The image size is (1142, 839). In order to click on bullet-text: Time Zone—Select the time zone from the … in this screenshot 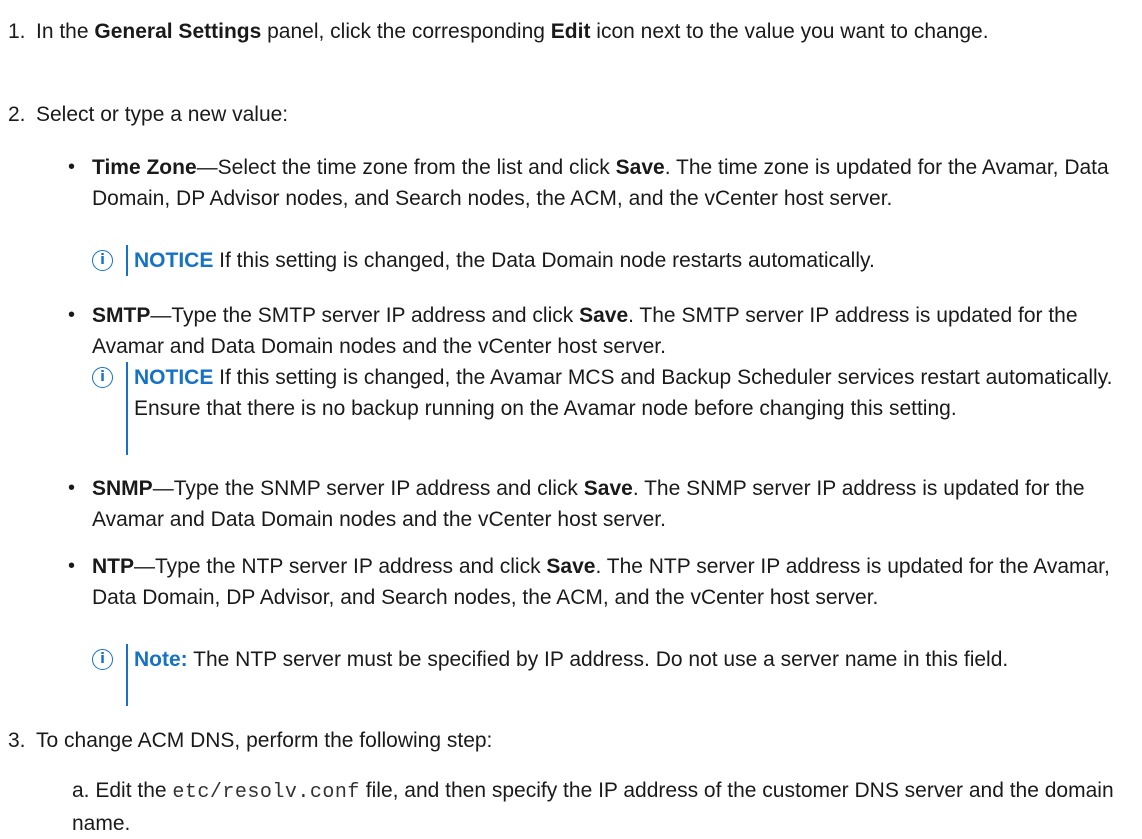, I will do `click(610, 183)`.